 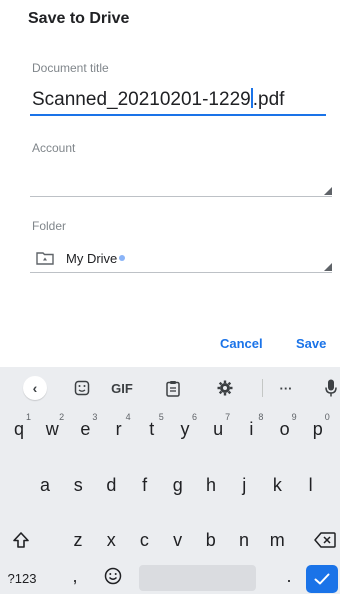 I want to click on clipboard-button, so click(x=173, y=388).